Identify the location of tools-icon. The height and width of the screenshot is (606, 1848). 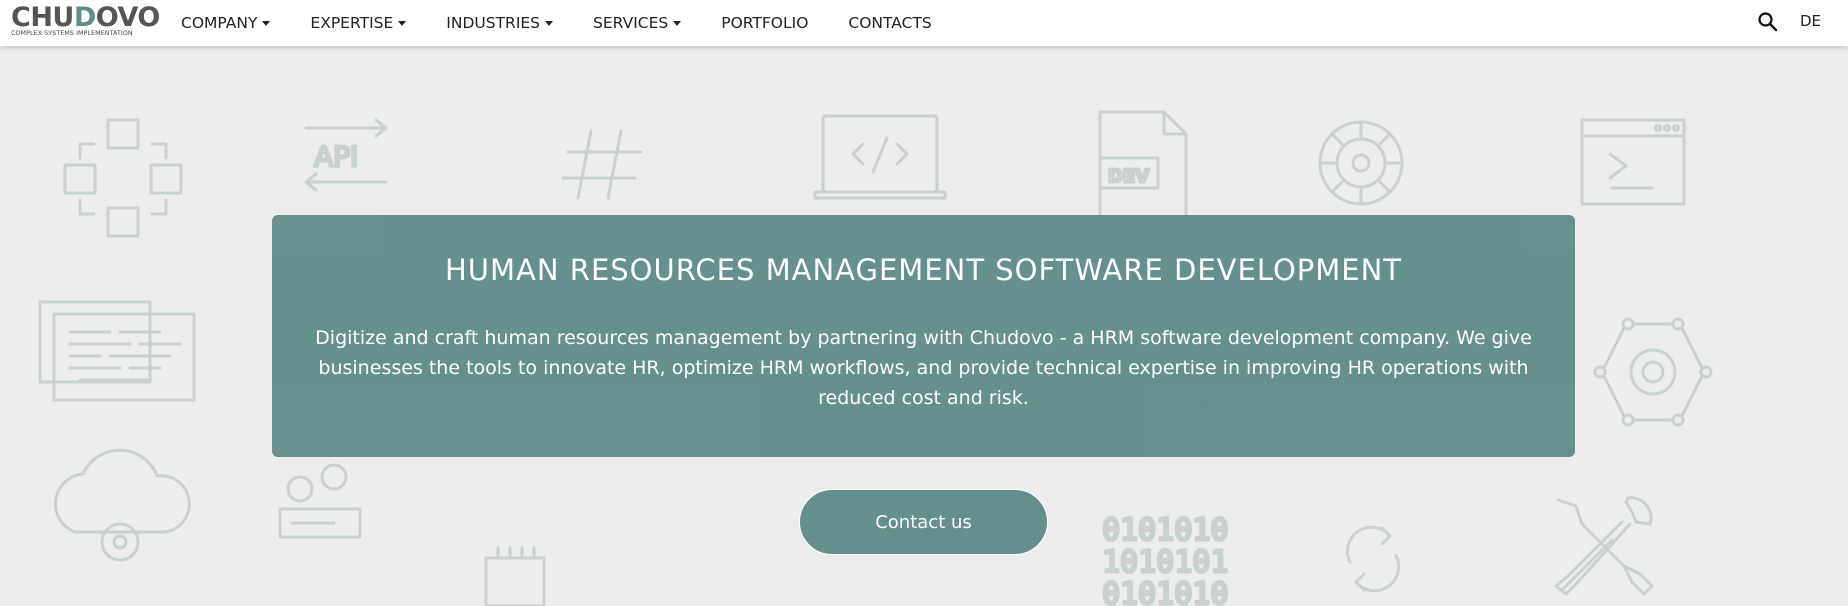
(1604, 546).